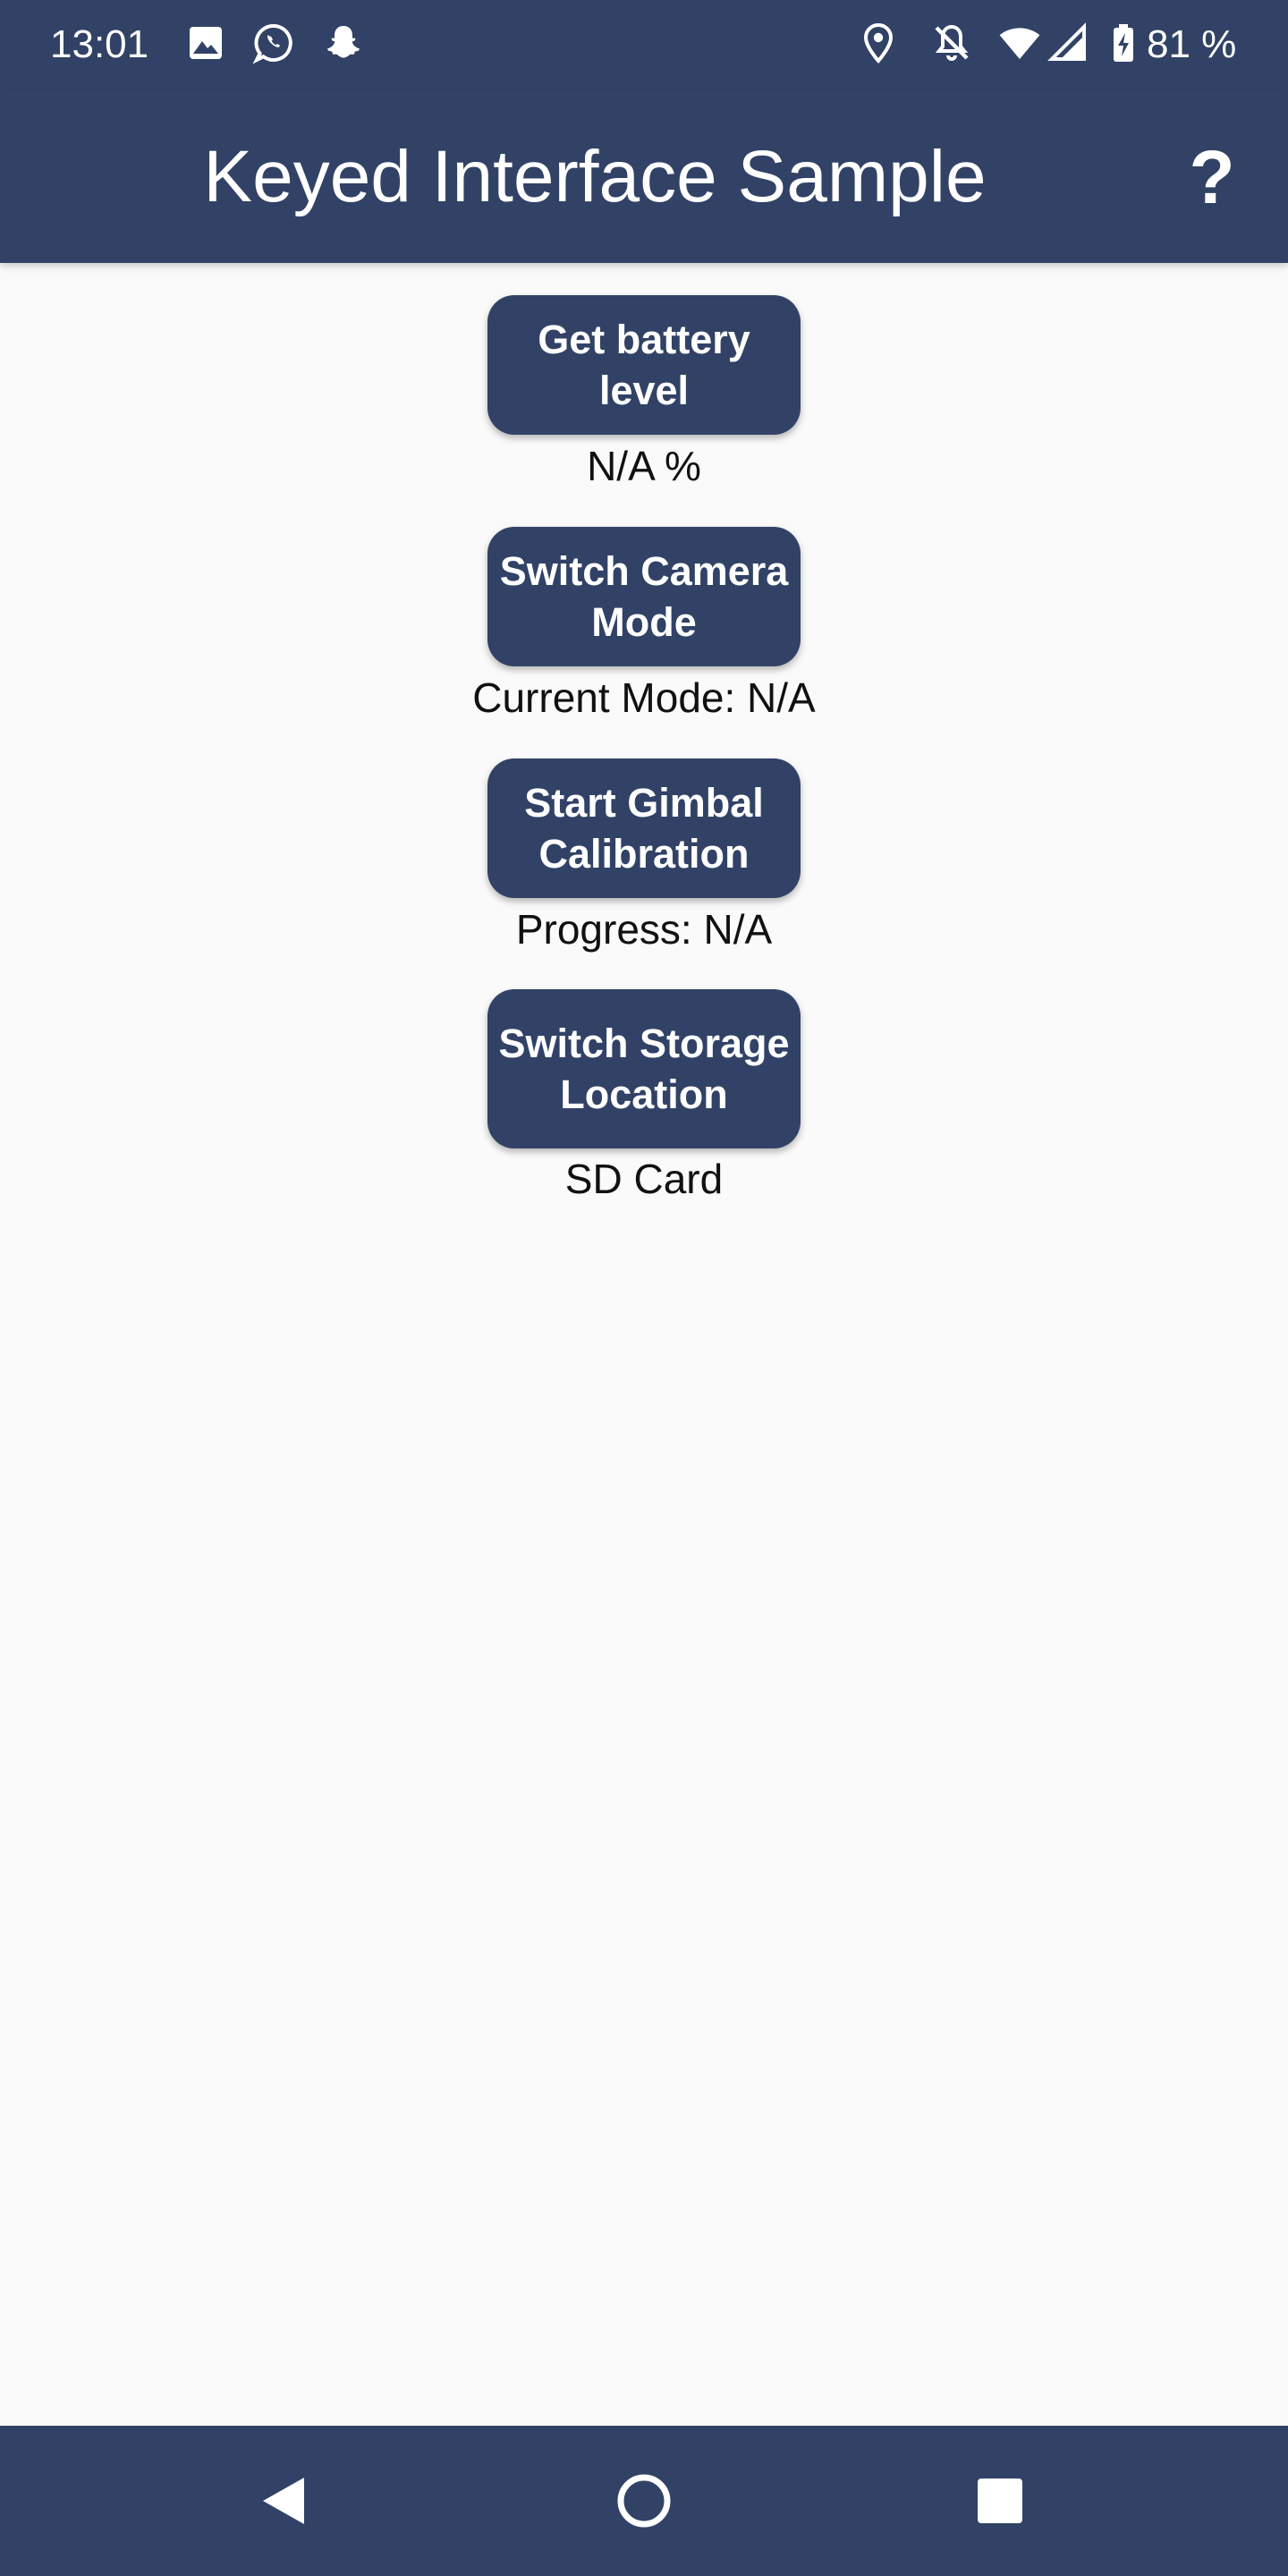  I want to click on app-bar: Keyed Interface Sample ?, so click(644, 176).